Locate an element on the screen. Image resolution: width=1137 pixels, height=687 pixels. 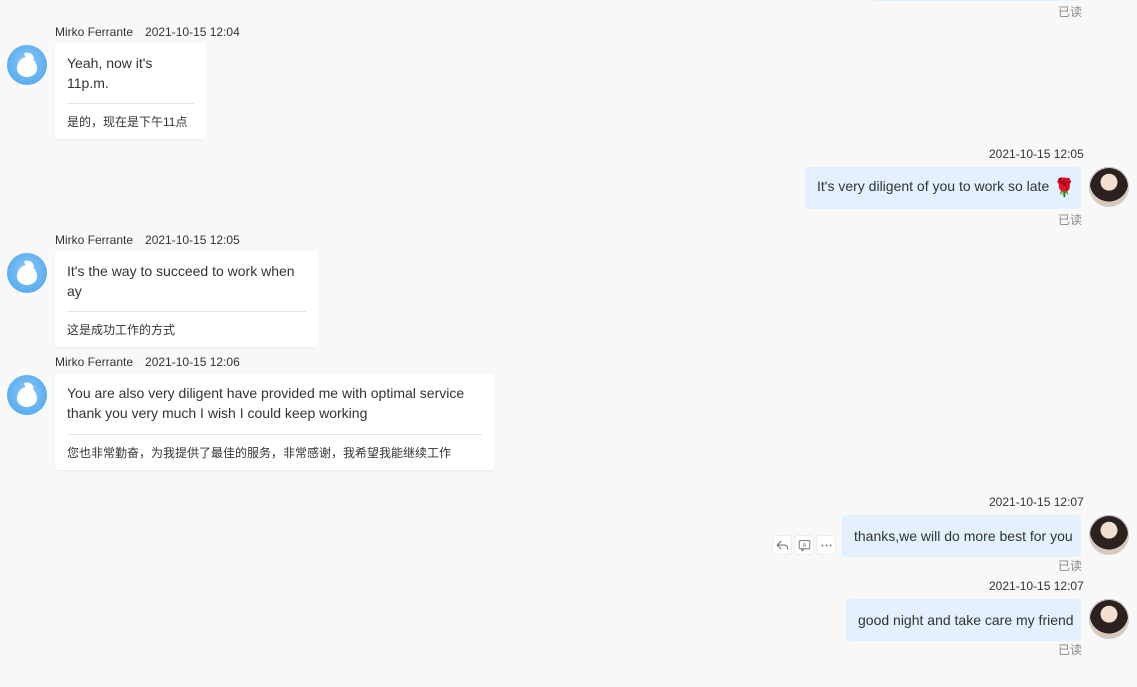
message-text: good night and take care my friend is located at coordinates (966, 620).